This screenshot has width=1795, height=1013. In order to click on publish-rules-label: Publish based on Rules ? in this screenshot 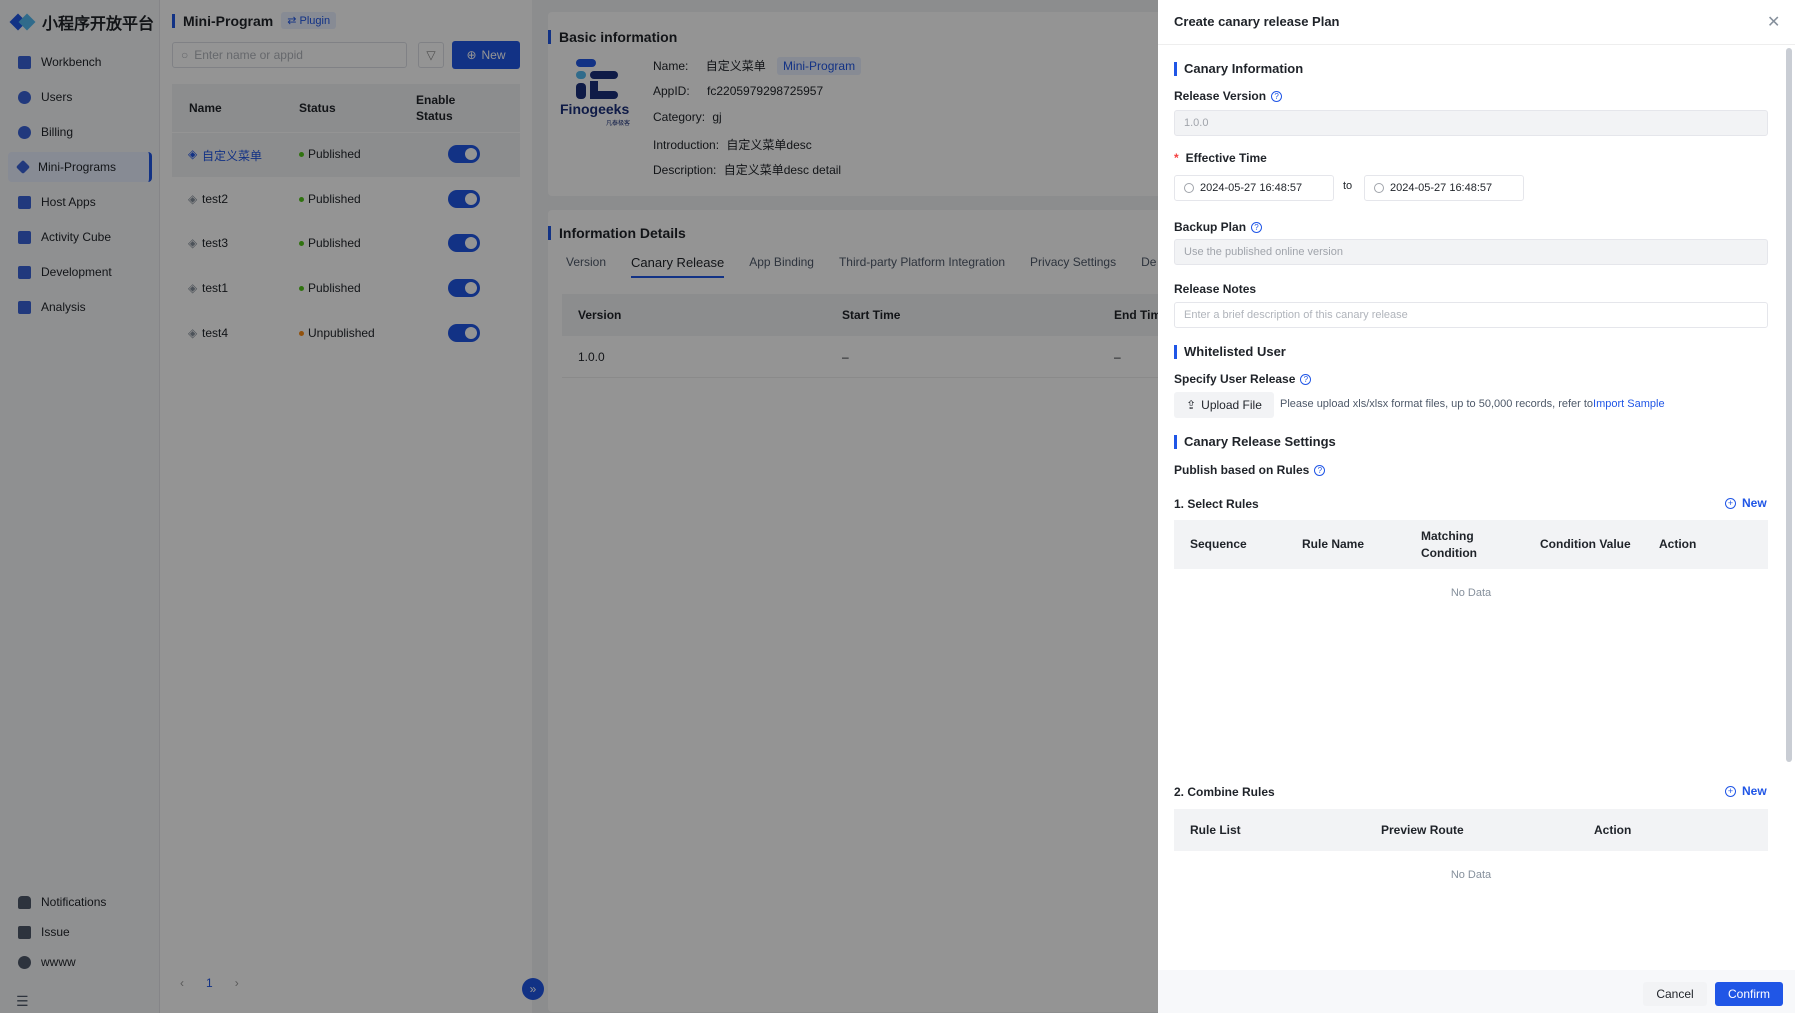, I will do `click(1250, 470)`.